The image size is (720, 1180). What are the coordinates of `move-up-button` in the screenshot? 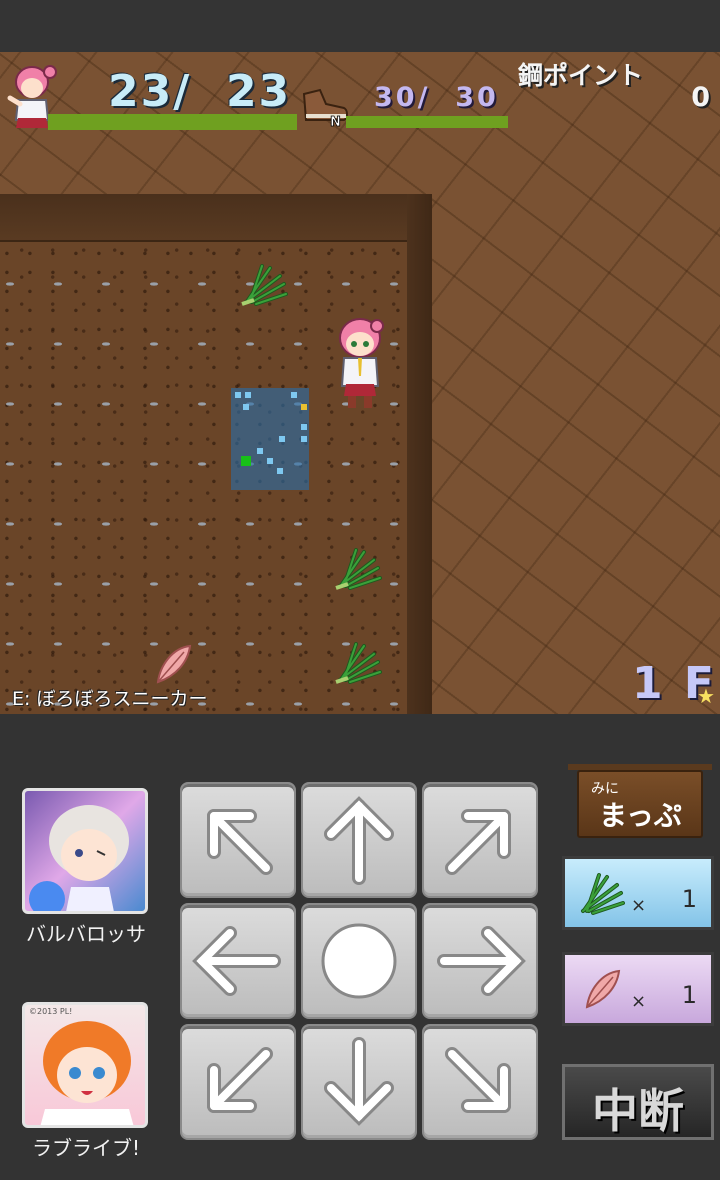 It's located at (359, 840).